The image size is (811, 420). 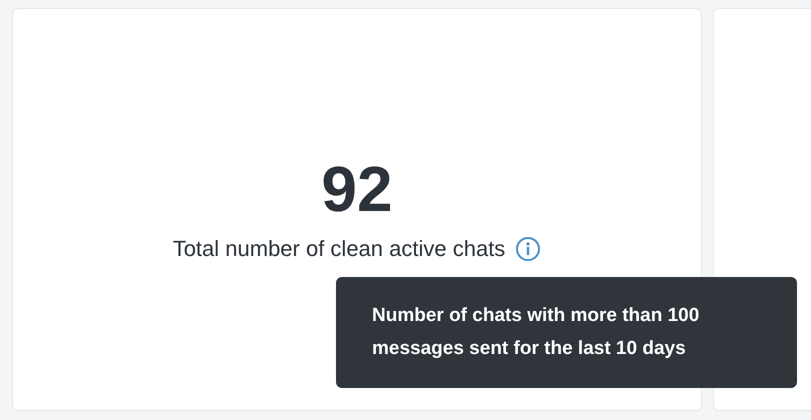 What do you see at coordinates (357, 189) in the screenshot?
I see `stat-value: 92` at bounding box center [357, 189].